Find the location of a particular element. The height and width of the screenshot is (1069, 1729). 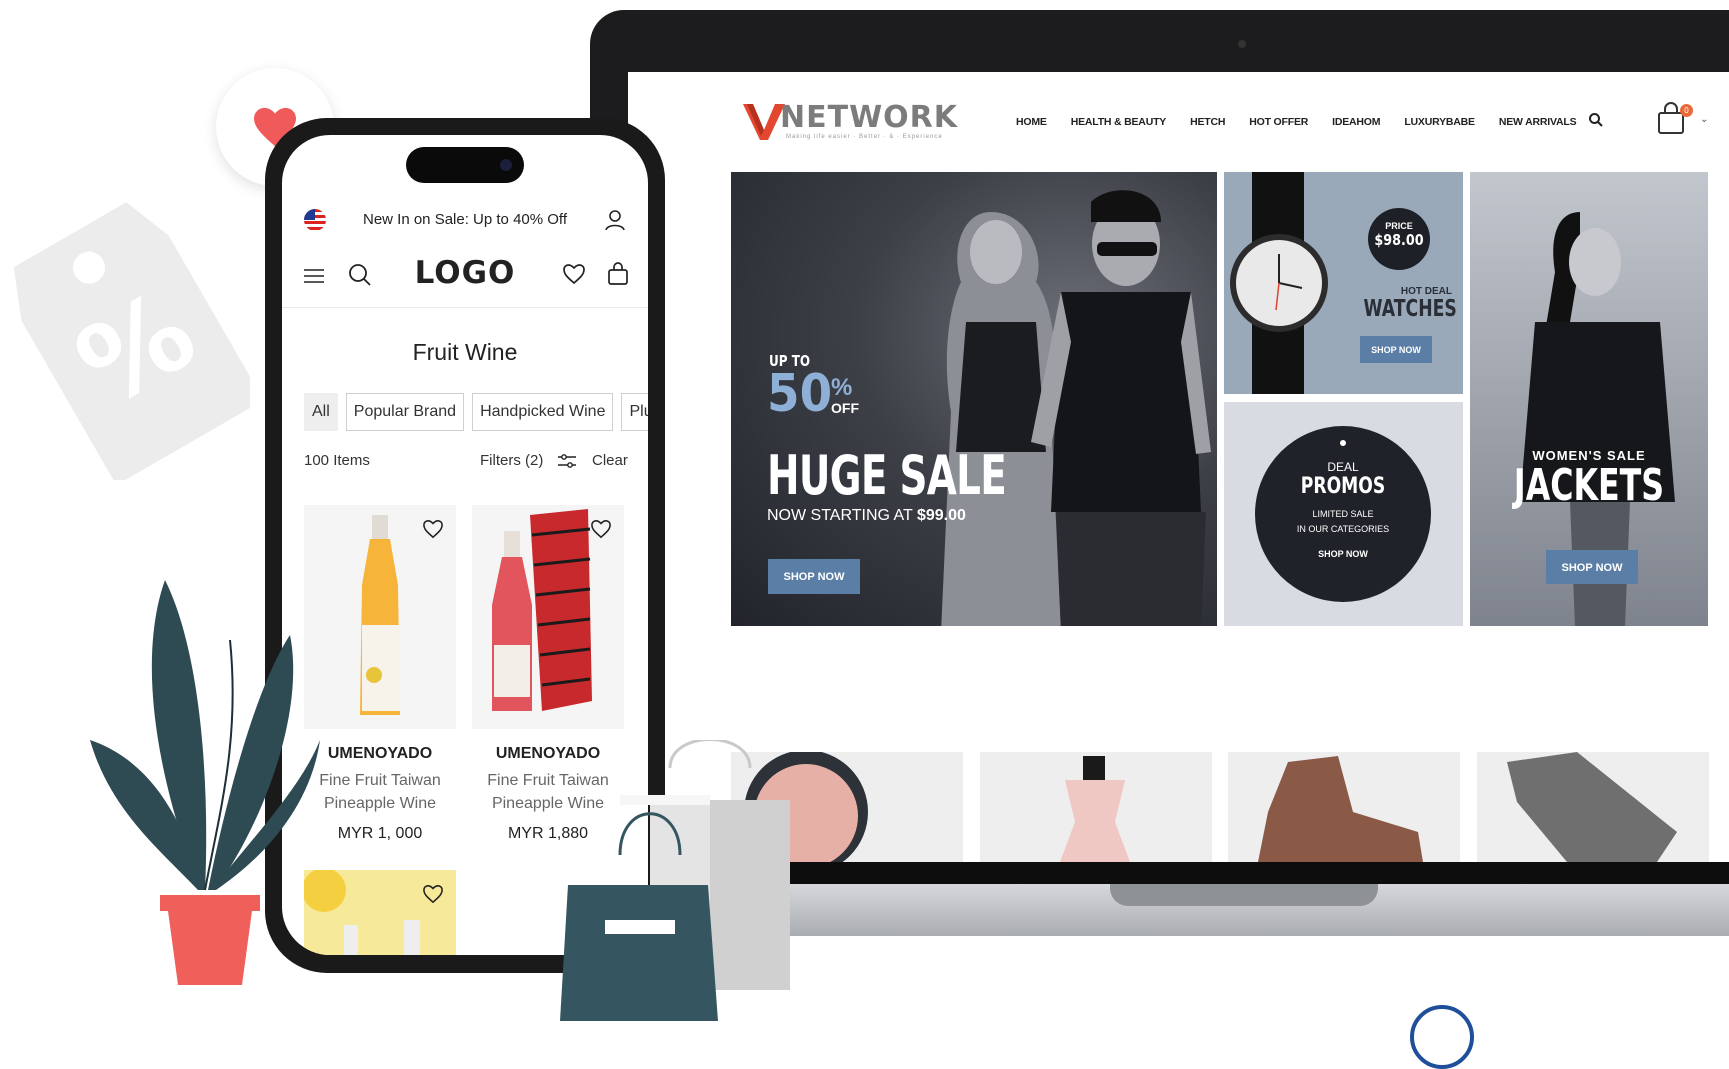

hero-title: HUGE SALE is located at coordinates (887, 475).